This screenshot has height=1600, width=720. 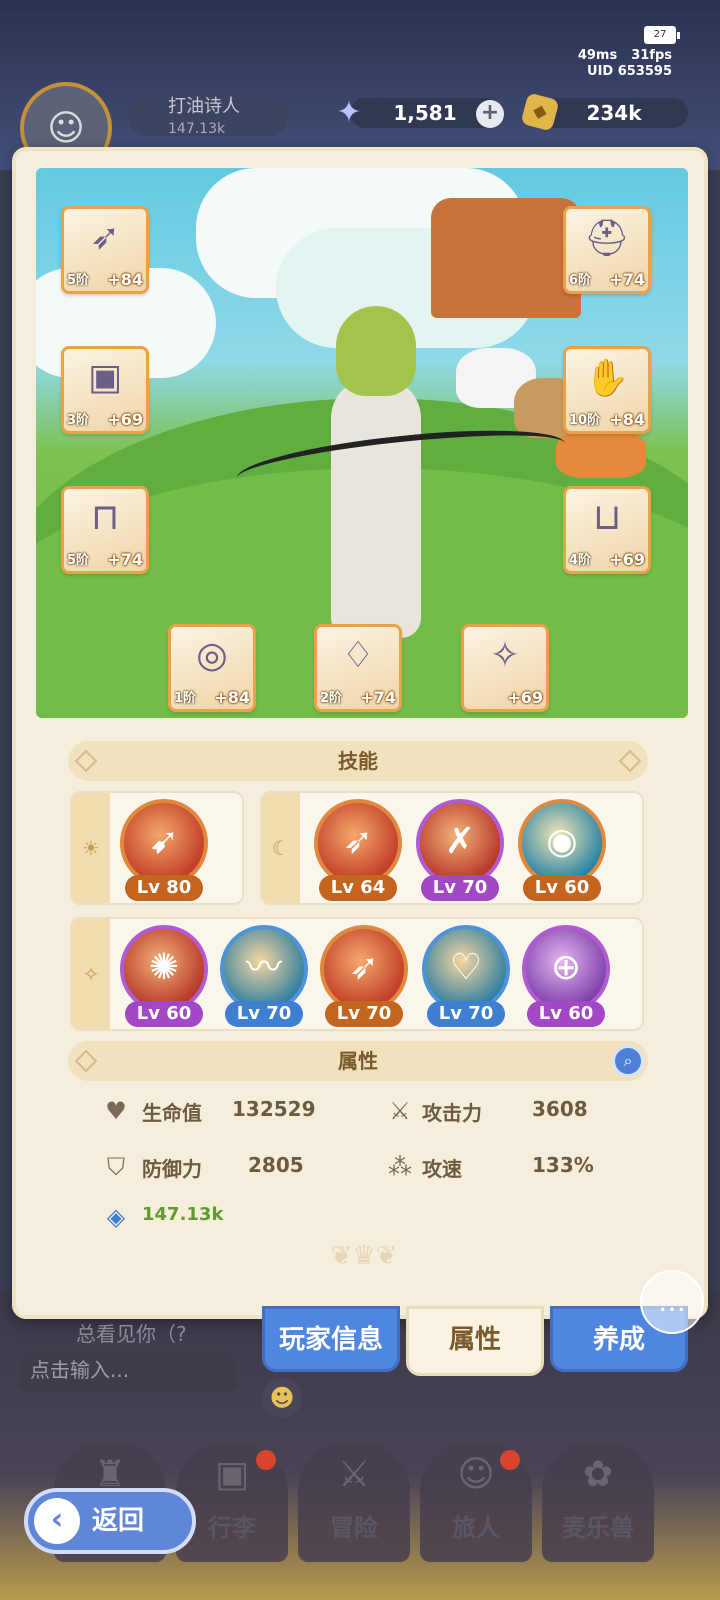 I want to click on equipment-slot-armor: ▣ 3阶 +69, so click(x=105, y=390).